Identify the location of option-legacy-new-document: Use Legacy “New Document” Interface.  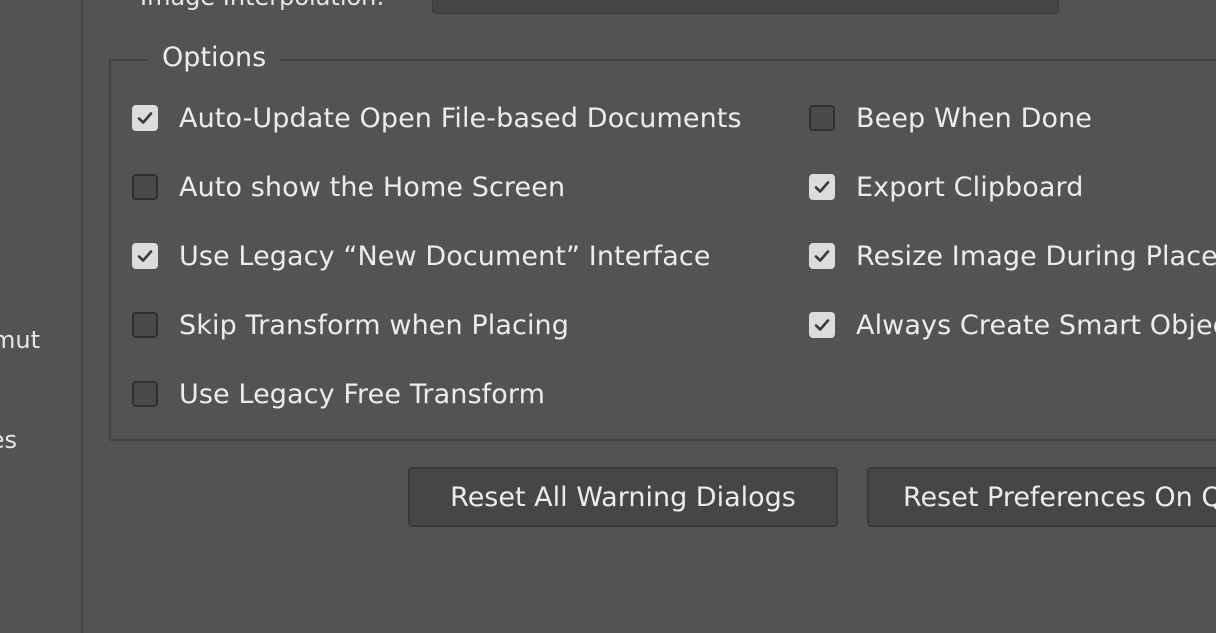
(421, 256).